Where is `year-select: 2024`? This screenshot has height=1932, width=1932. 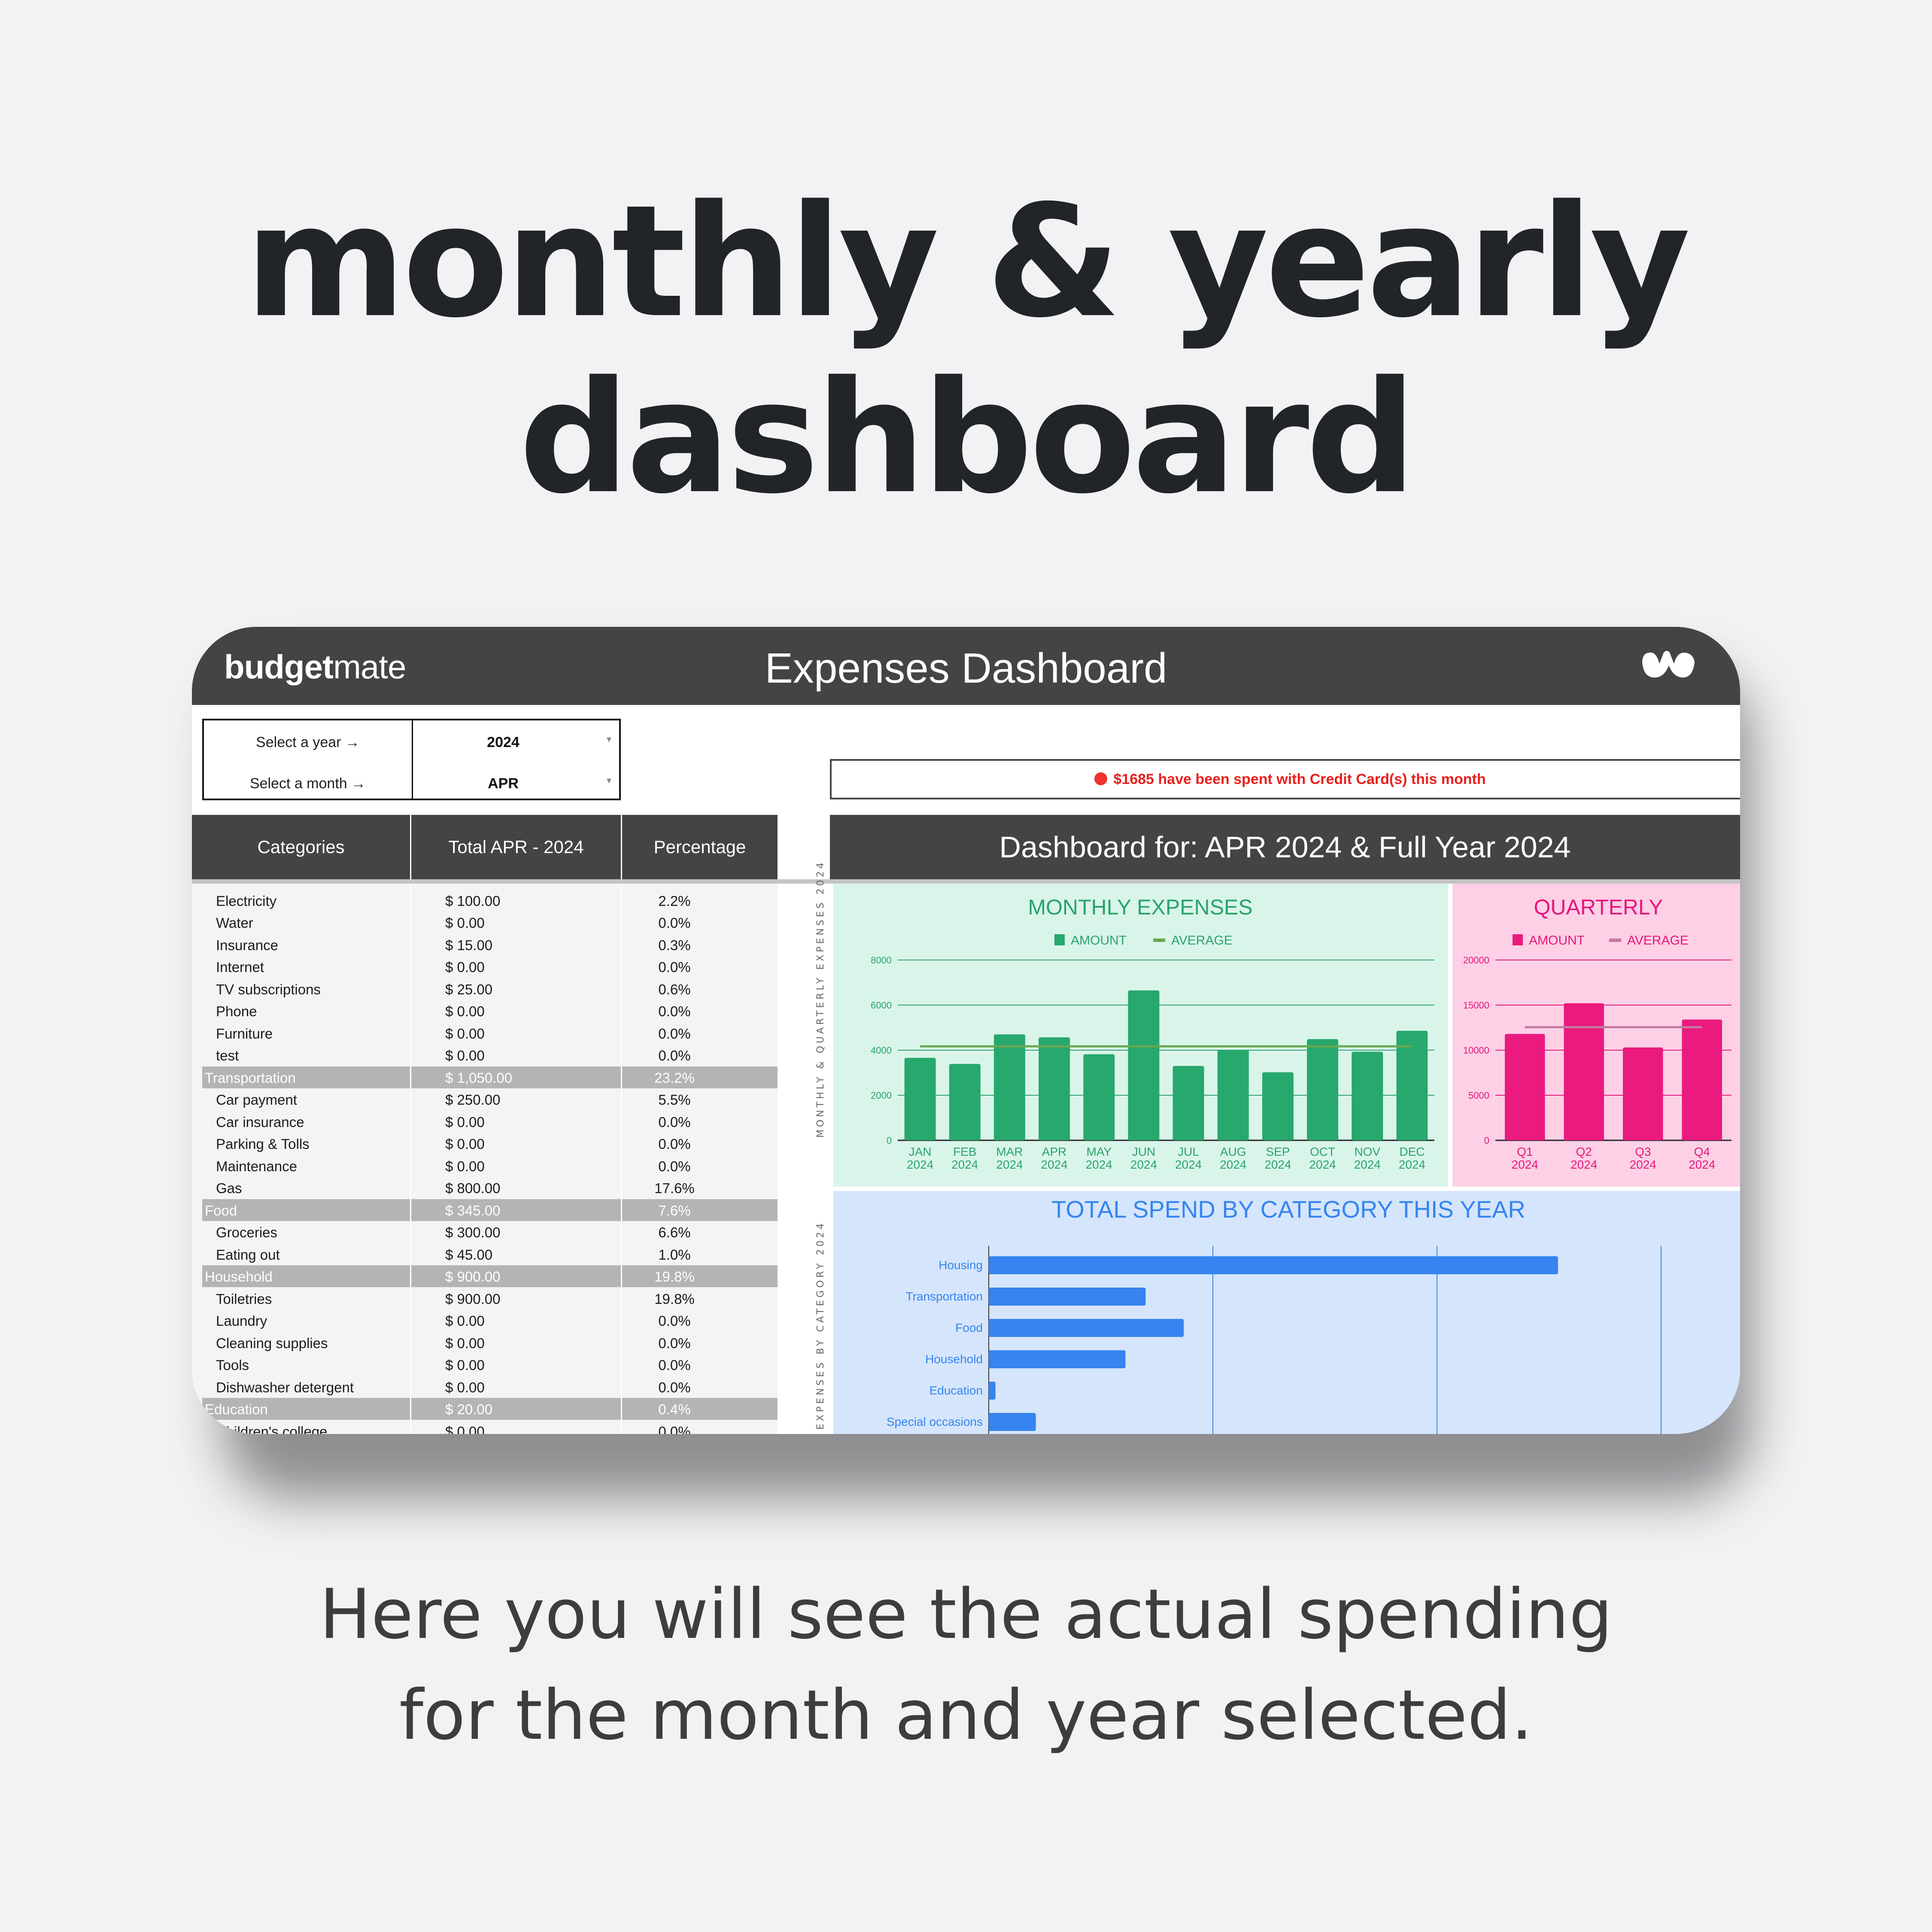
year-select: 2024 is located at coordinates (503, 742).